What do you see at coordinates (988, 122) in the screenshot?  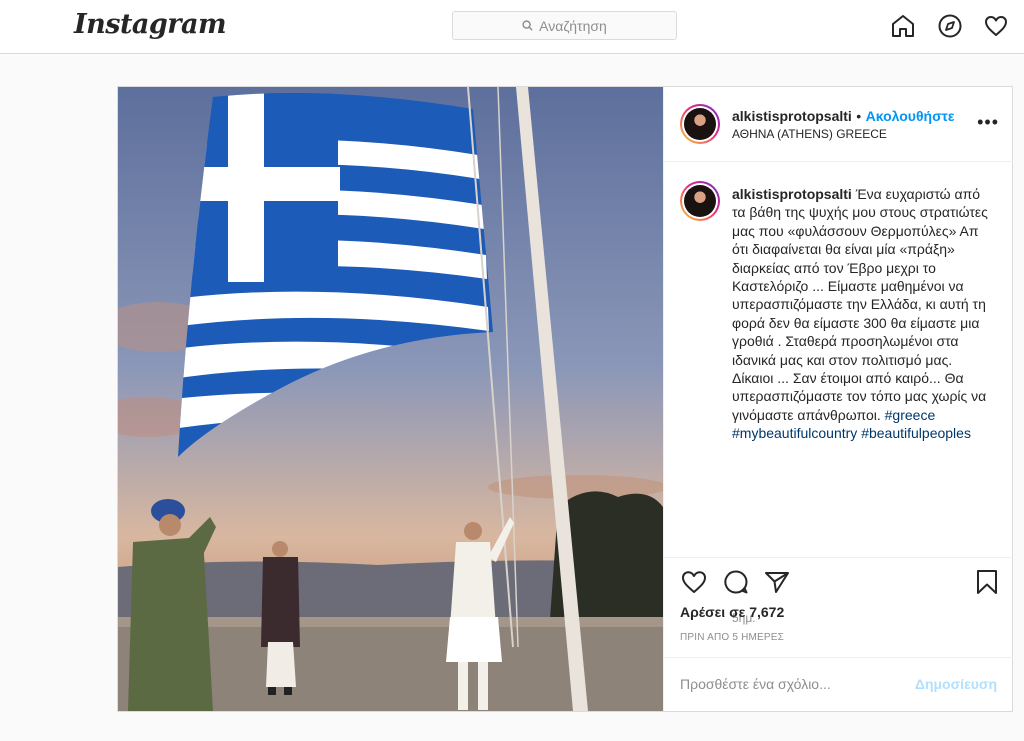 I see `more-options-icon: •••` at bounding box center [988, 122].